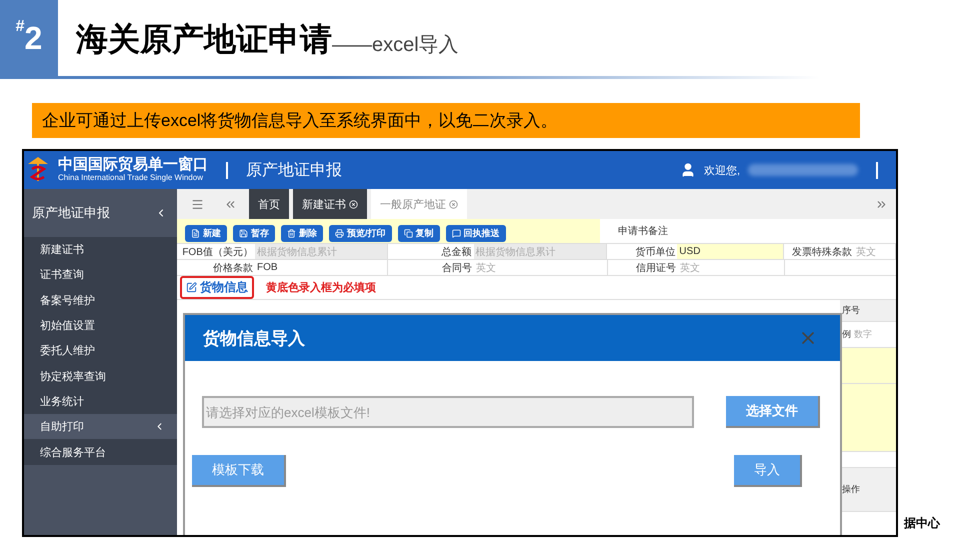 Image resolution: width=960 pixels, height=540 pixels. What do you see at coordinates (131, 178) in the screenshot?
I see `brand-subtitle: China International Trade Single Window` at bounding box center [131, 178].